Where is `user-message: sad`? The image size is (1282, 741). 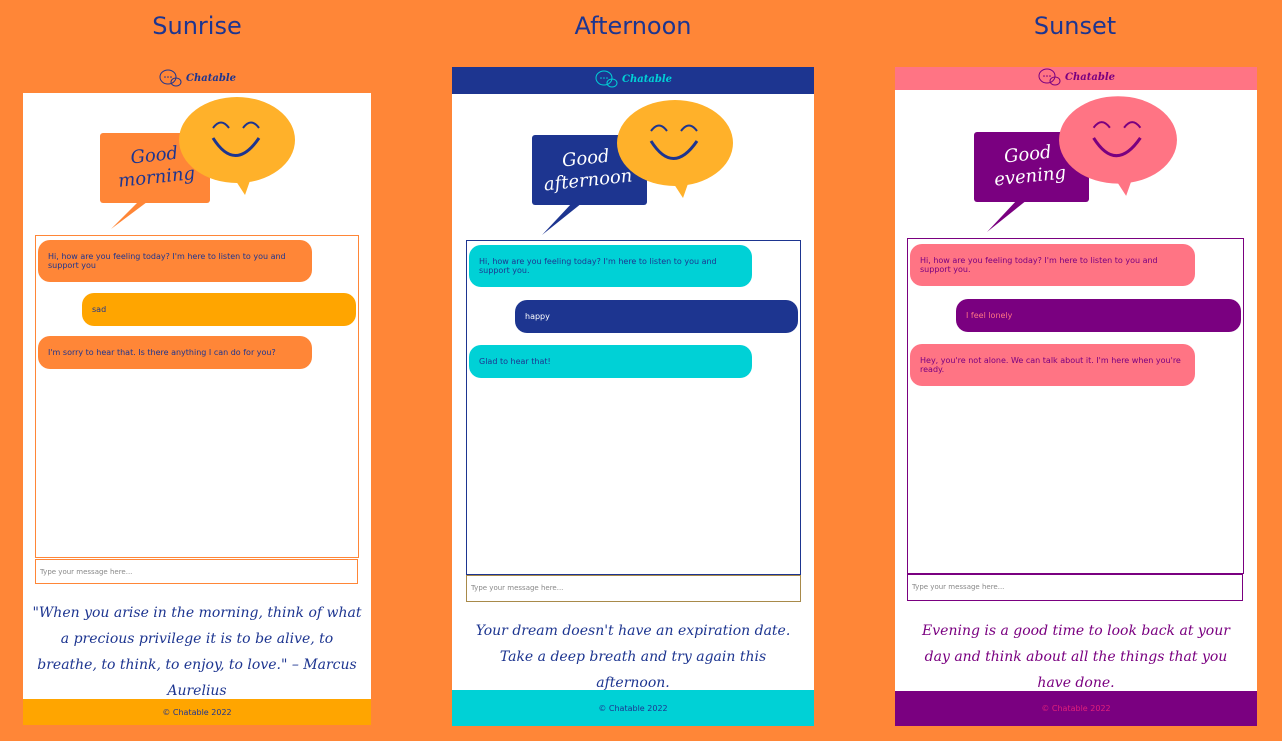 user-message: sad is located at coordinates (219, 309).